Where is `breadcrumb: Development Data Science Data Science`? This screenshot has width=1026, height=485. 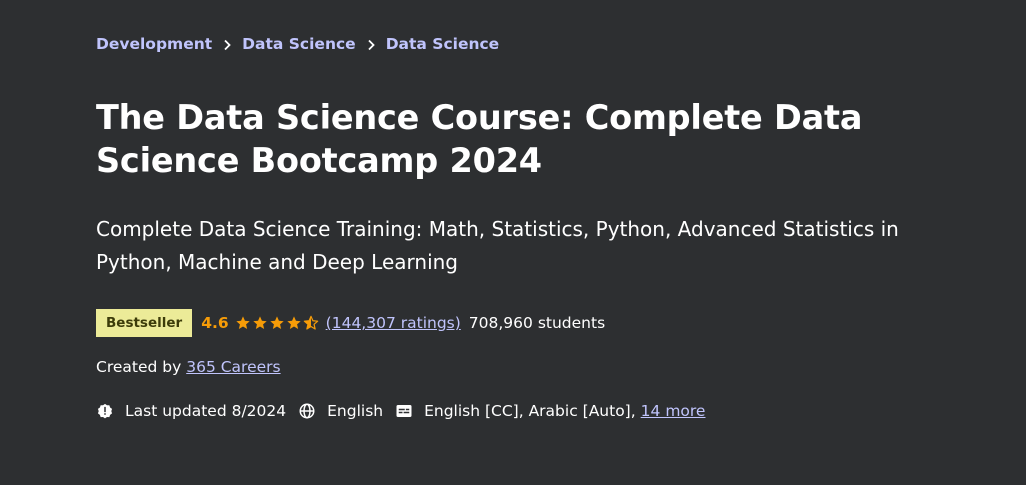
breadcrumb: Development Data Science Data Science is located at coordinates (297, 44).